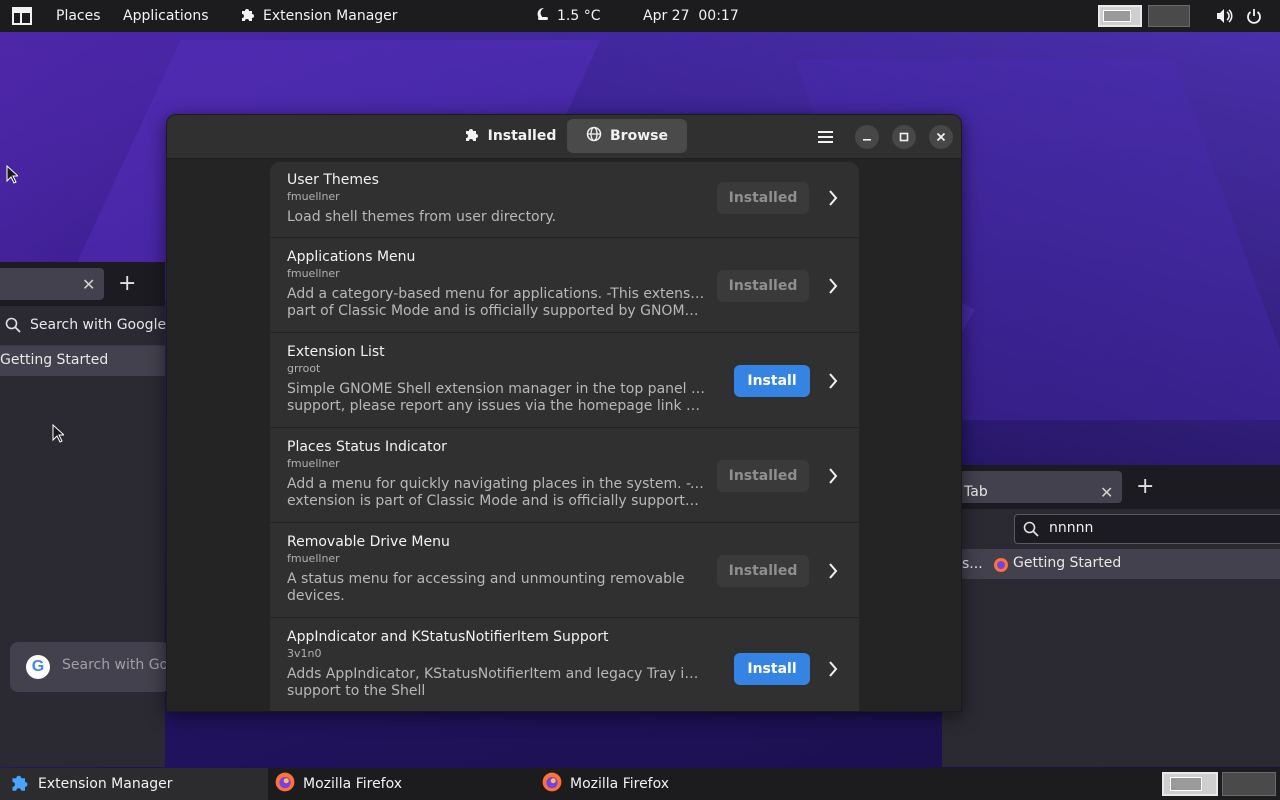  What do you see at coordinates (976, 492) in the screenshot?
I see `tab-label: Tab` at bounding box center [976, 492].